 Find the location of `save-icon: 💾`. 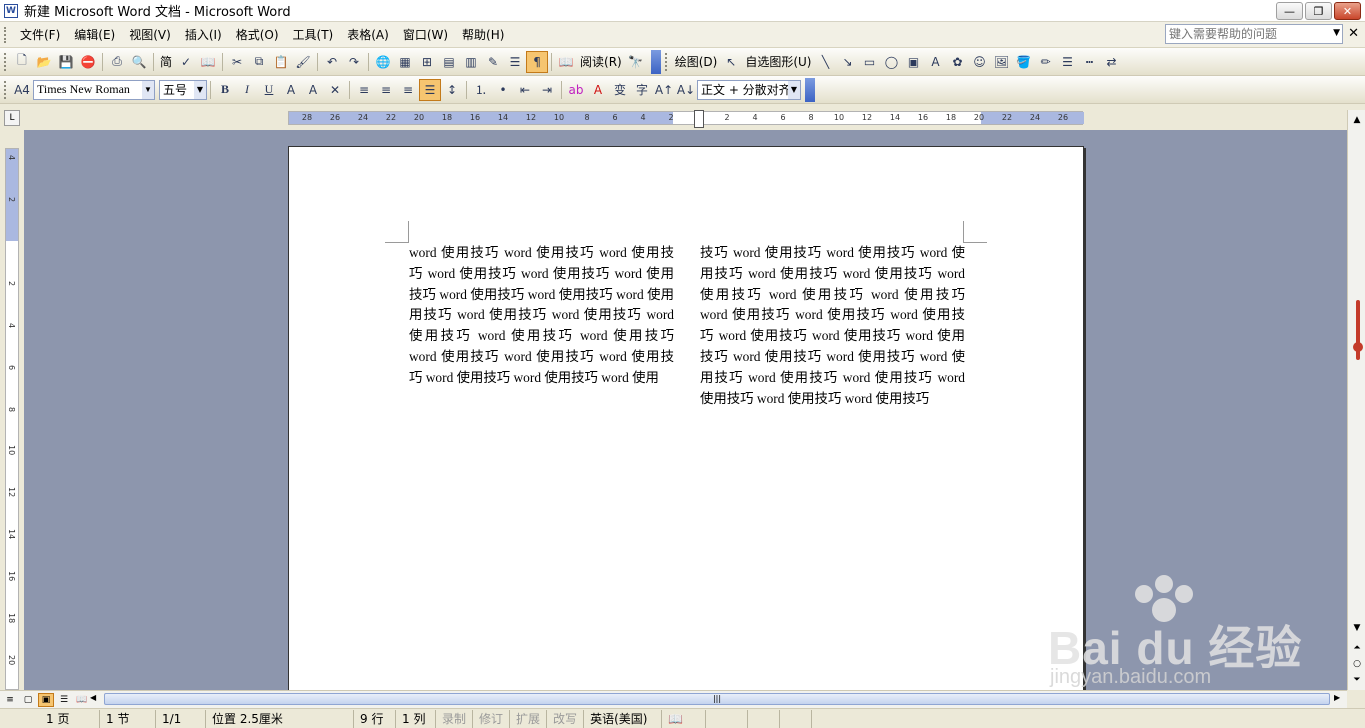

save-icon: 💾 is located at coordinates (66, 62).